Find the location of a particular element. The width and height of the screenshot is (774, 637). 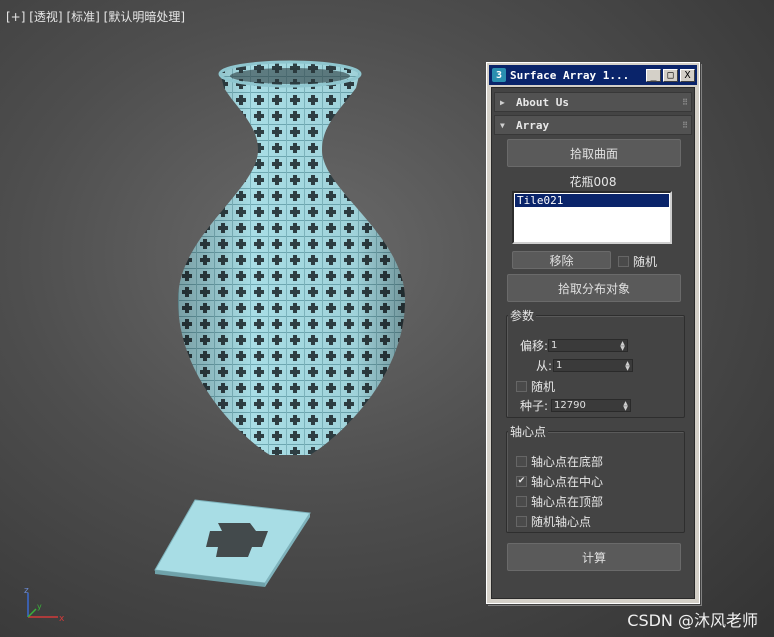

viewport-menu-quality: [标准] is located at coordinates (82, 17).